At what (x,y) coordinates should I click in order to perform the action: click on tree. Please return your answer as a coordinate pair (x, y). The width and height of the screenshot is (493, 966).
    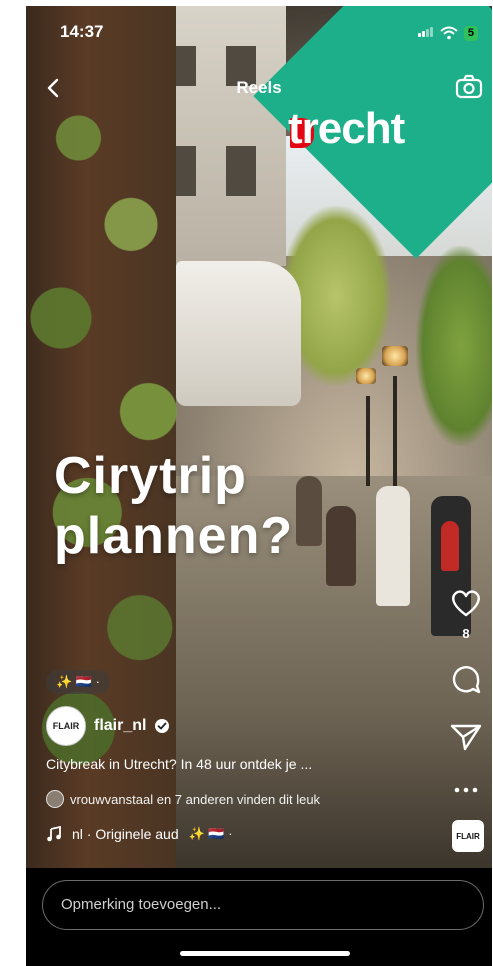
    Looking at the image, I should click on (454, 346).